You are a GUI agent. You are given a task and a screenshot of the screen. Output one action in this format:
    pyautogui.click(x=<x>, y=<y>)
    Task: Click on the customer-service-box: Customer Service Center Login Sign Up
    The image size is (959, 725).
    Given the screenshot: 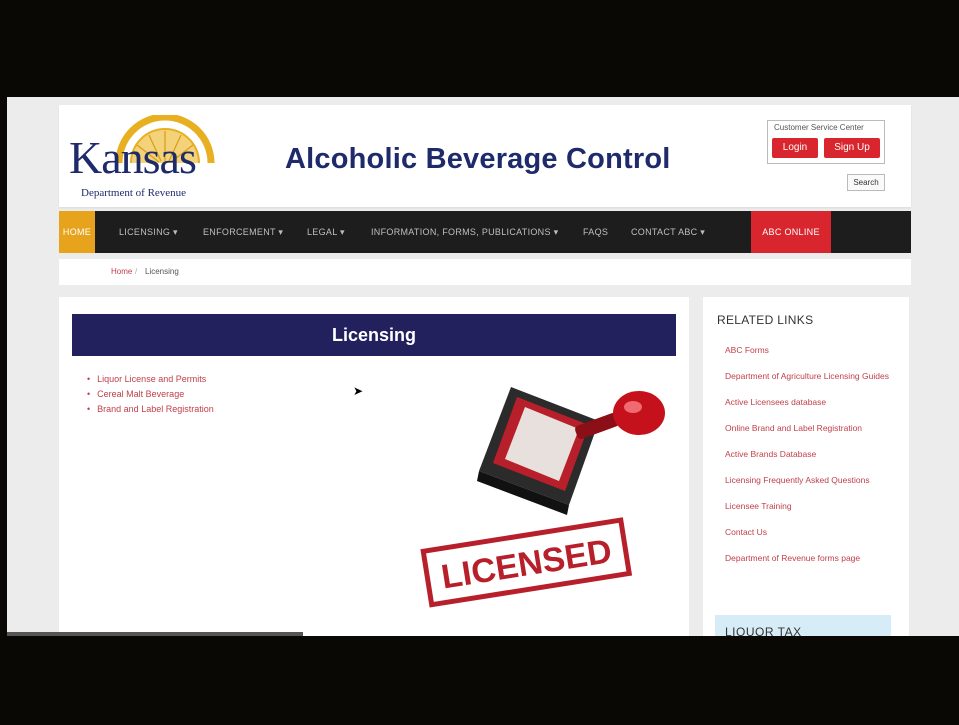 What is the action you would take?
    pyautogui.click(x=826, y=142)
    